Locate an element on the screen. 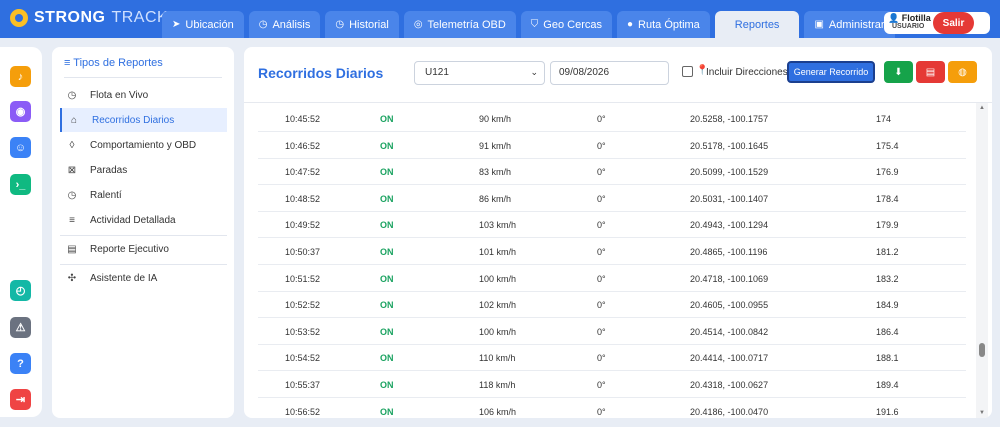  map-pin-icon: ◉ is located at coordinates (20, 111).